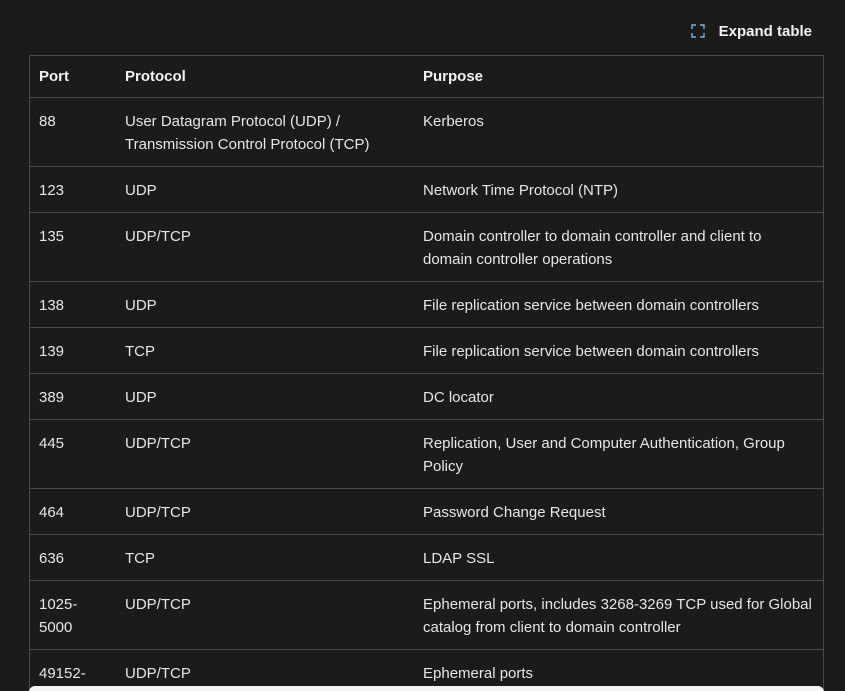  I want to click on cell-port: 88, so click(73, 132).